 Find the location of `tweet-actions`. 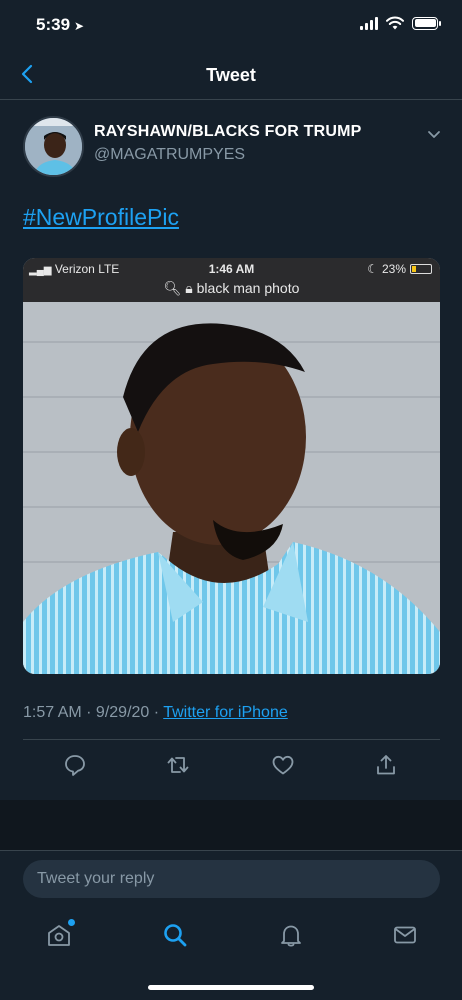

tweet-actions is located at coordinates (231, 765).